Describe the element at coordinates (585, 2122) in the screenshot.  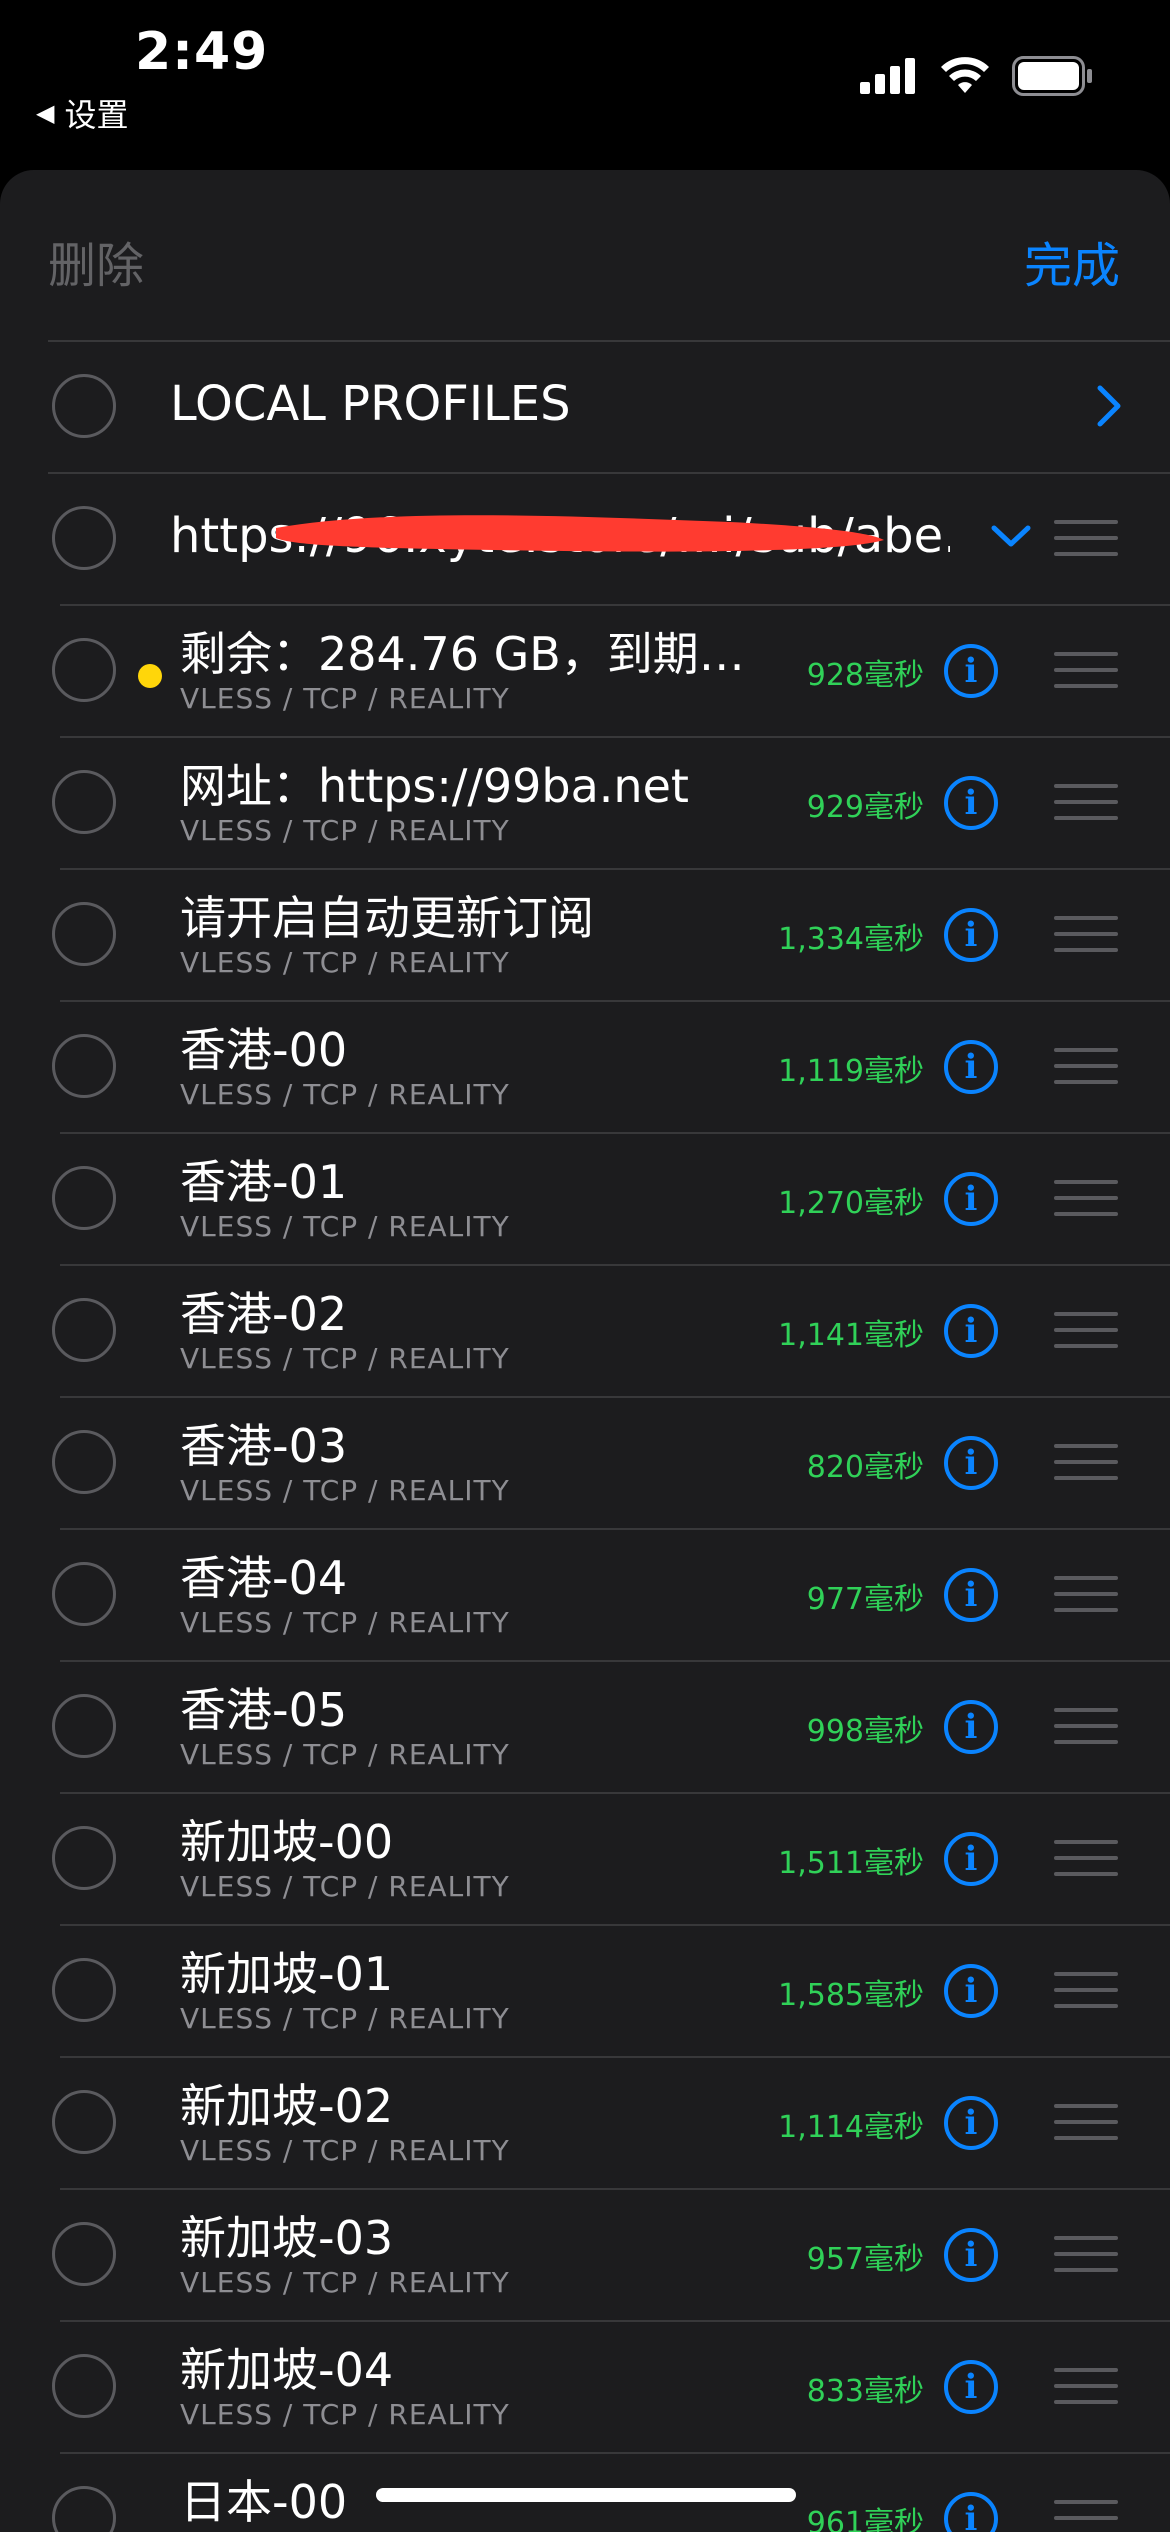
I see `proxy-node-row: 新加坡-02 VLESS / TCP / REALITY 1,114毫秒 i` at that location.